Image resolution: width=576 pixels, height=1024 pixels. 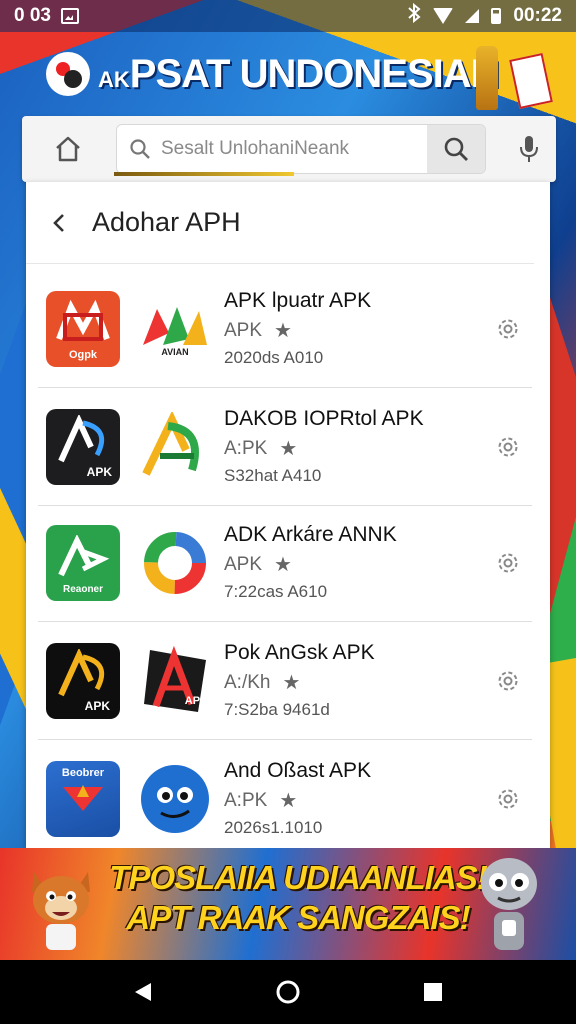 What do you see at coordinates (509, 904) in the screenshot?
I see `mascot-robot-image` at bounding box center [509, 904].